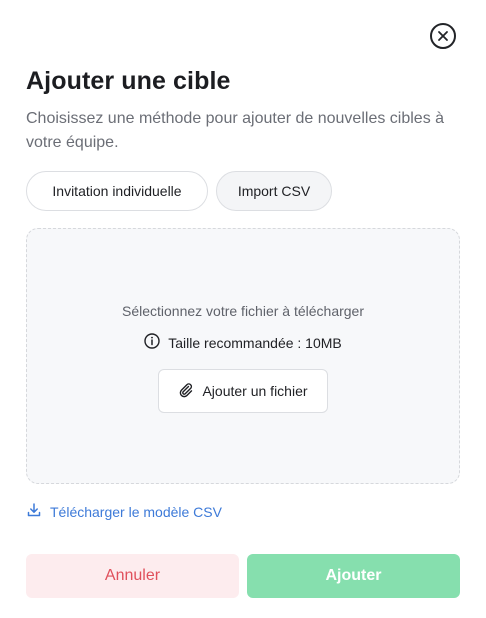  Describe the element at coordinates (132, 576) in the screenshot. I see `cancel-button: Annuler` at that location.